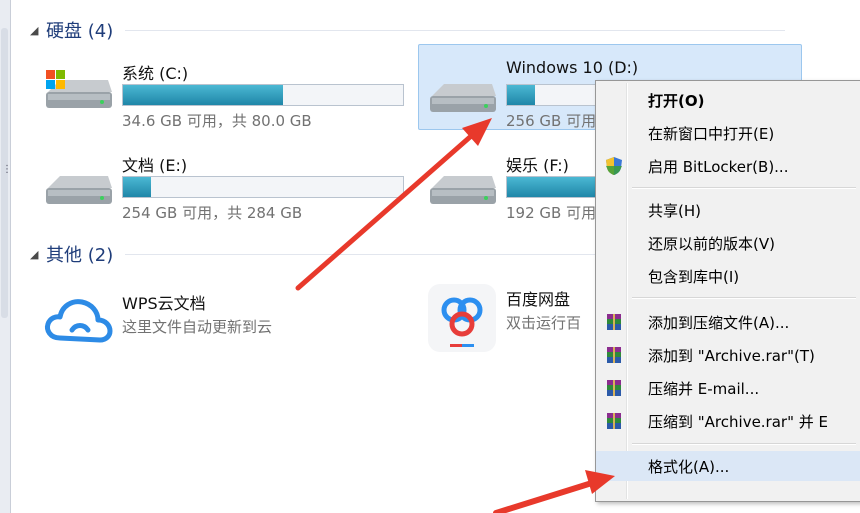  Describe the element at coordinates (711, 133) in the screenshot. I see `menu-label: 在新窗口中打开(E)` at that location.